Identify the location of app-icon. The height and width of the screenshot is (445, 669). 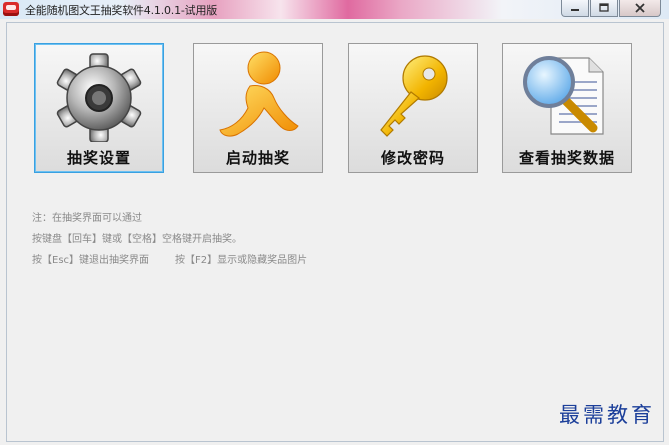
(11, 9).